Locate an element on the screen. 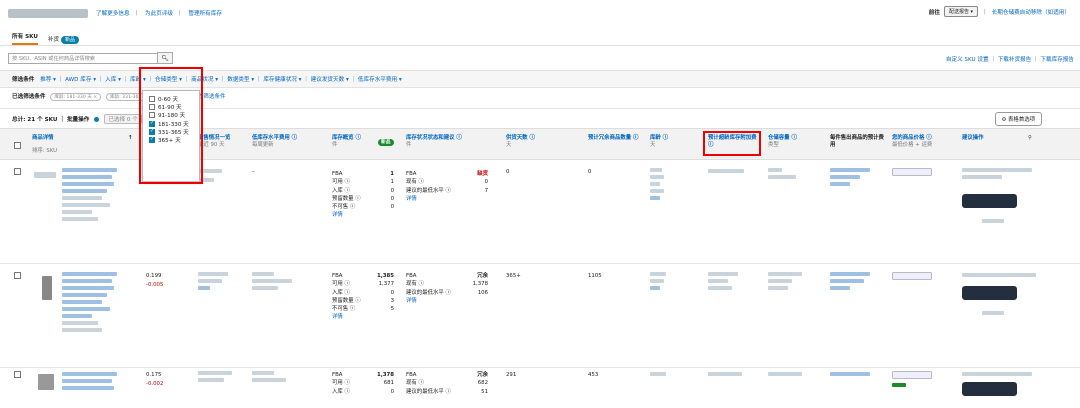 This screenshot has width=1080, height=408. filter-icon: ⚲ is located at coordinates (1030, 138).